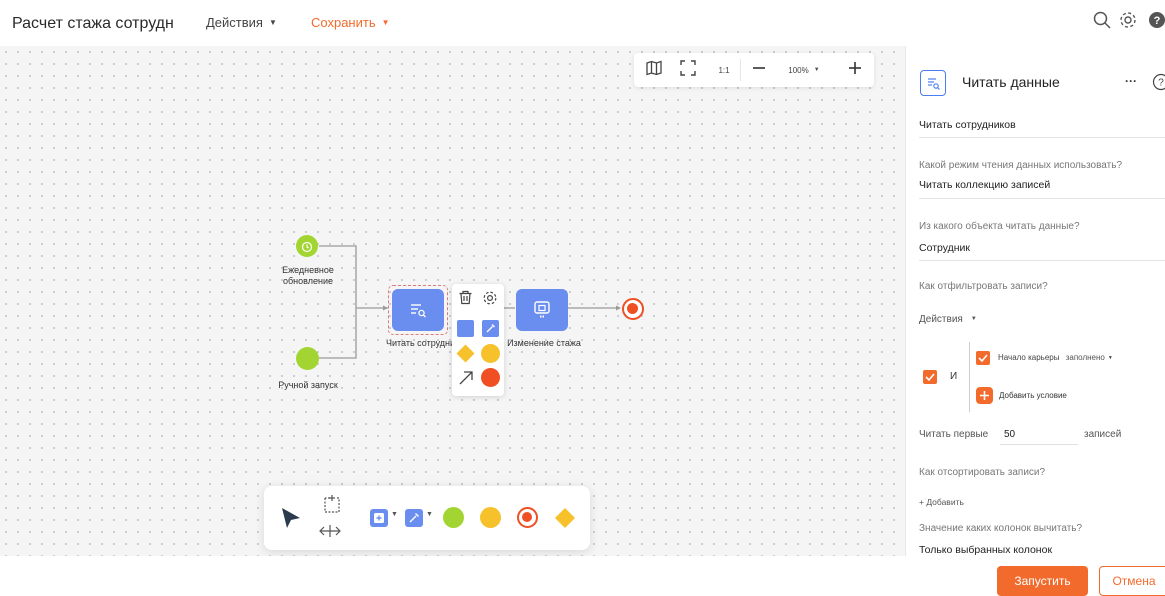 The width and height of the screenshot is (1165, 596). I want to click on read-data-task, so click(418, 310).